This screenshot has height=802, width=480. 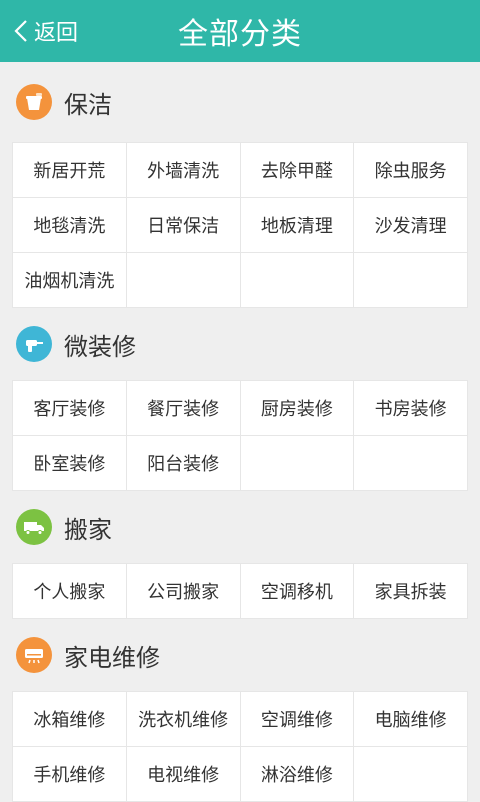 What do you see at coordinates (34, 344) in the screenshot?
I see `drill-icon` at bounding box center [34, 344].